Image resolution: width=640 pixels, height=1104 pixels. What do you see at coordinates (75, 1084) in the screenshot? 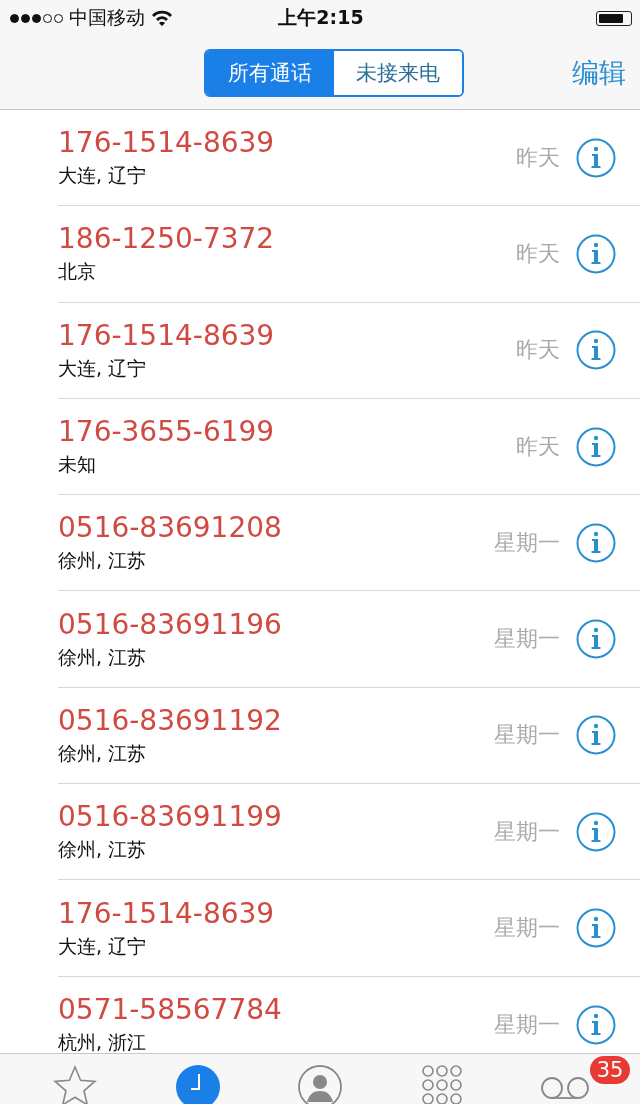
I see `star-icon` at bounding box center [75, 1084].